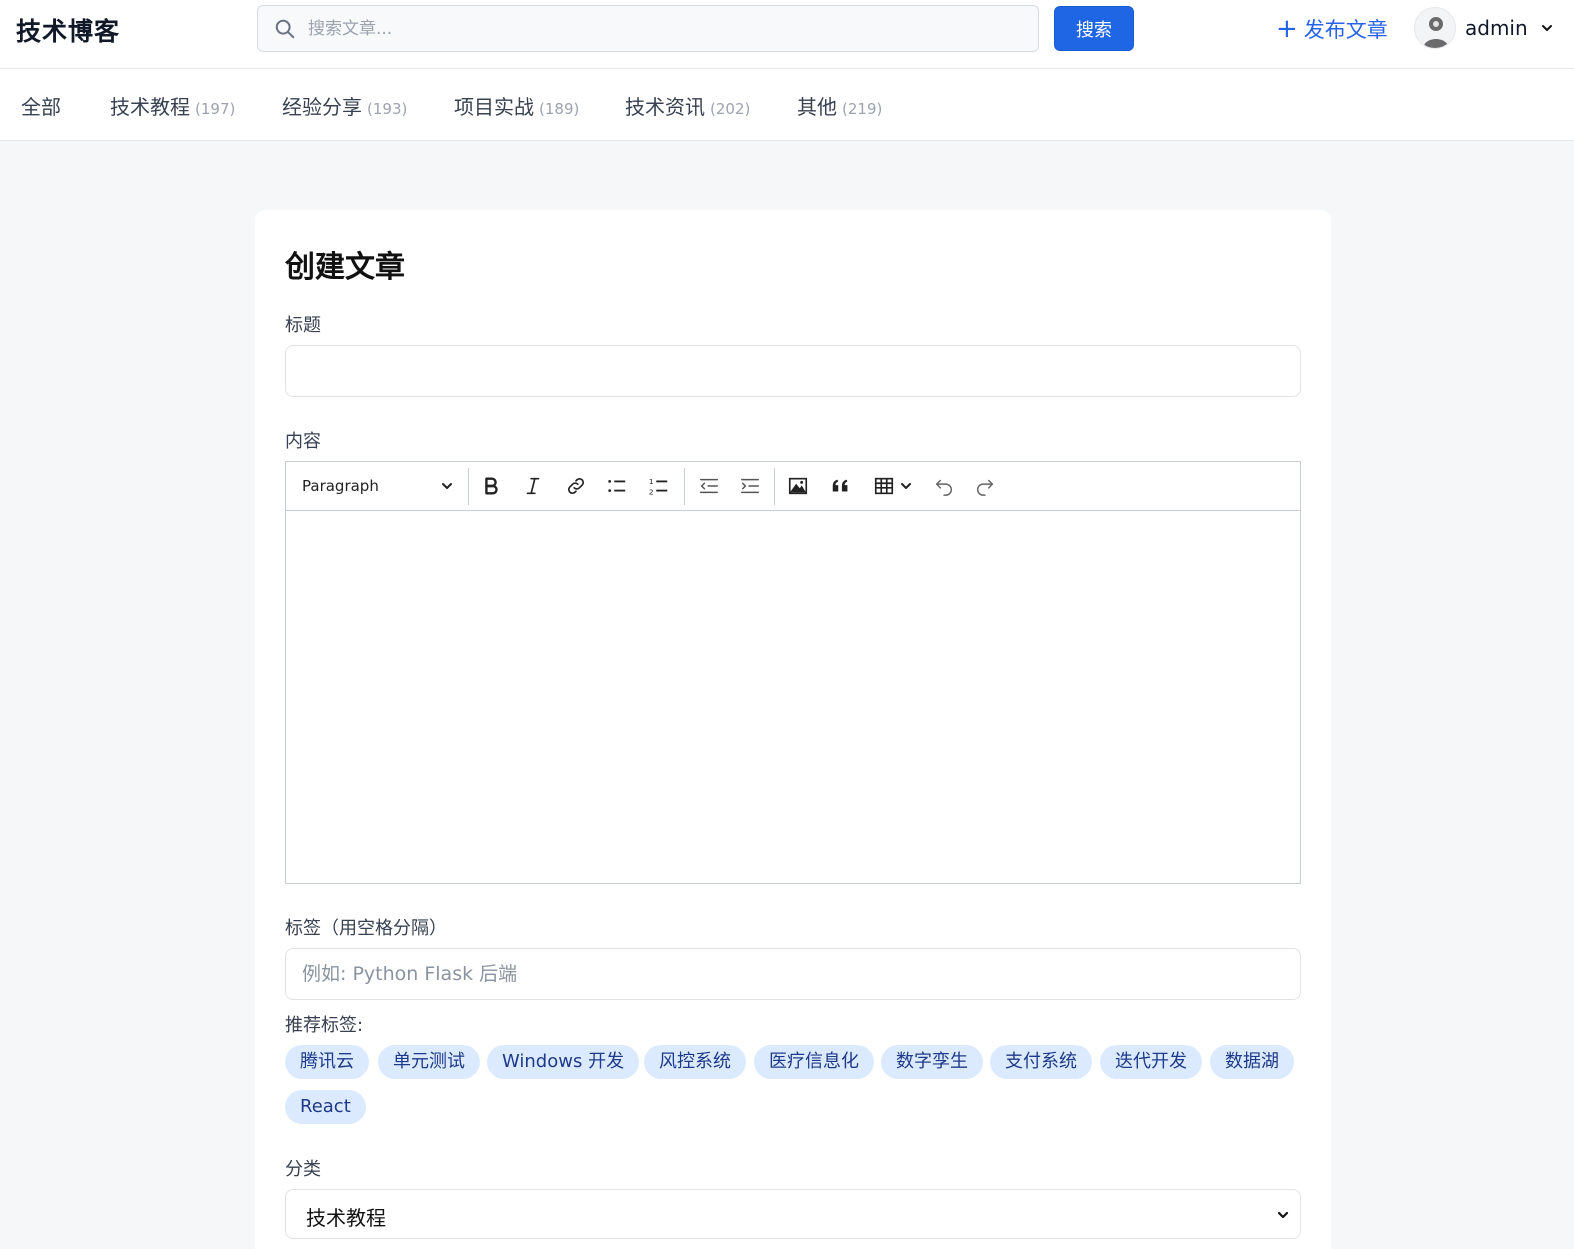  I want to click on block-style-value: Paragraph, so click(340, 486).